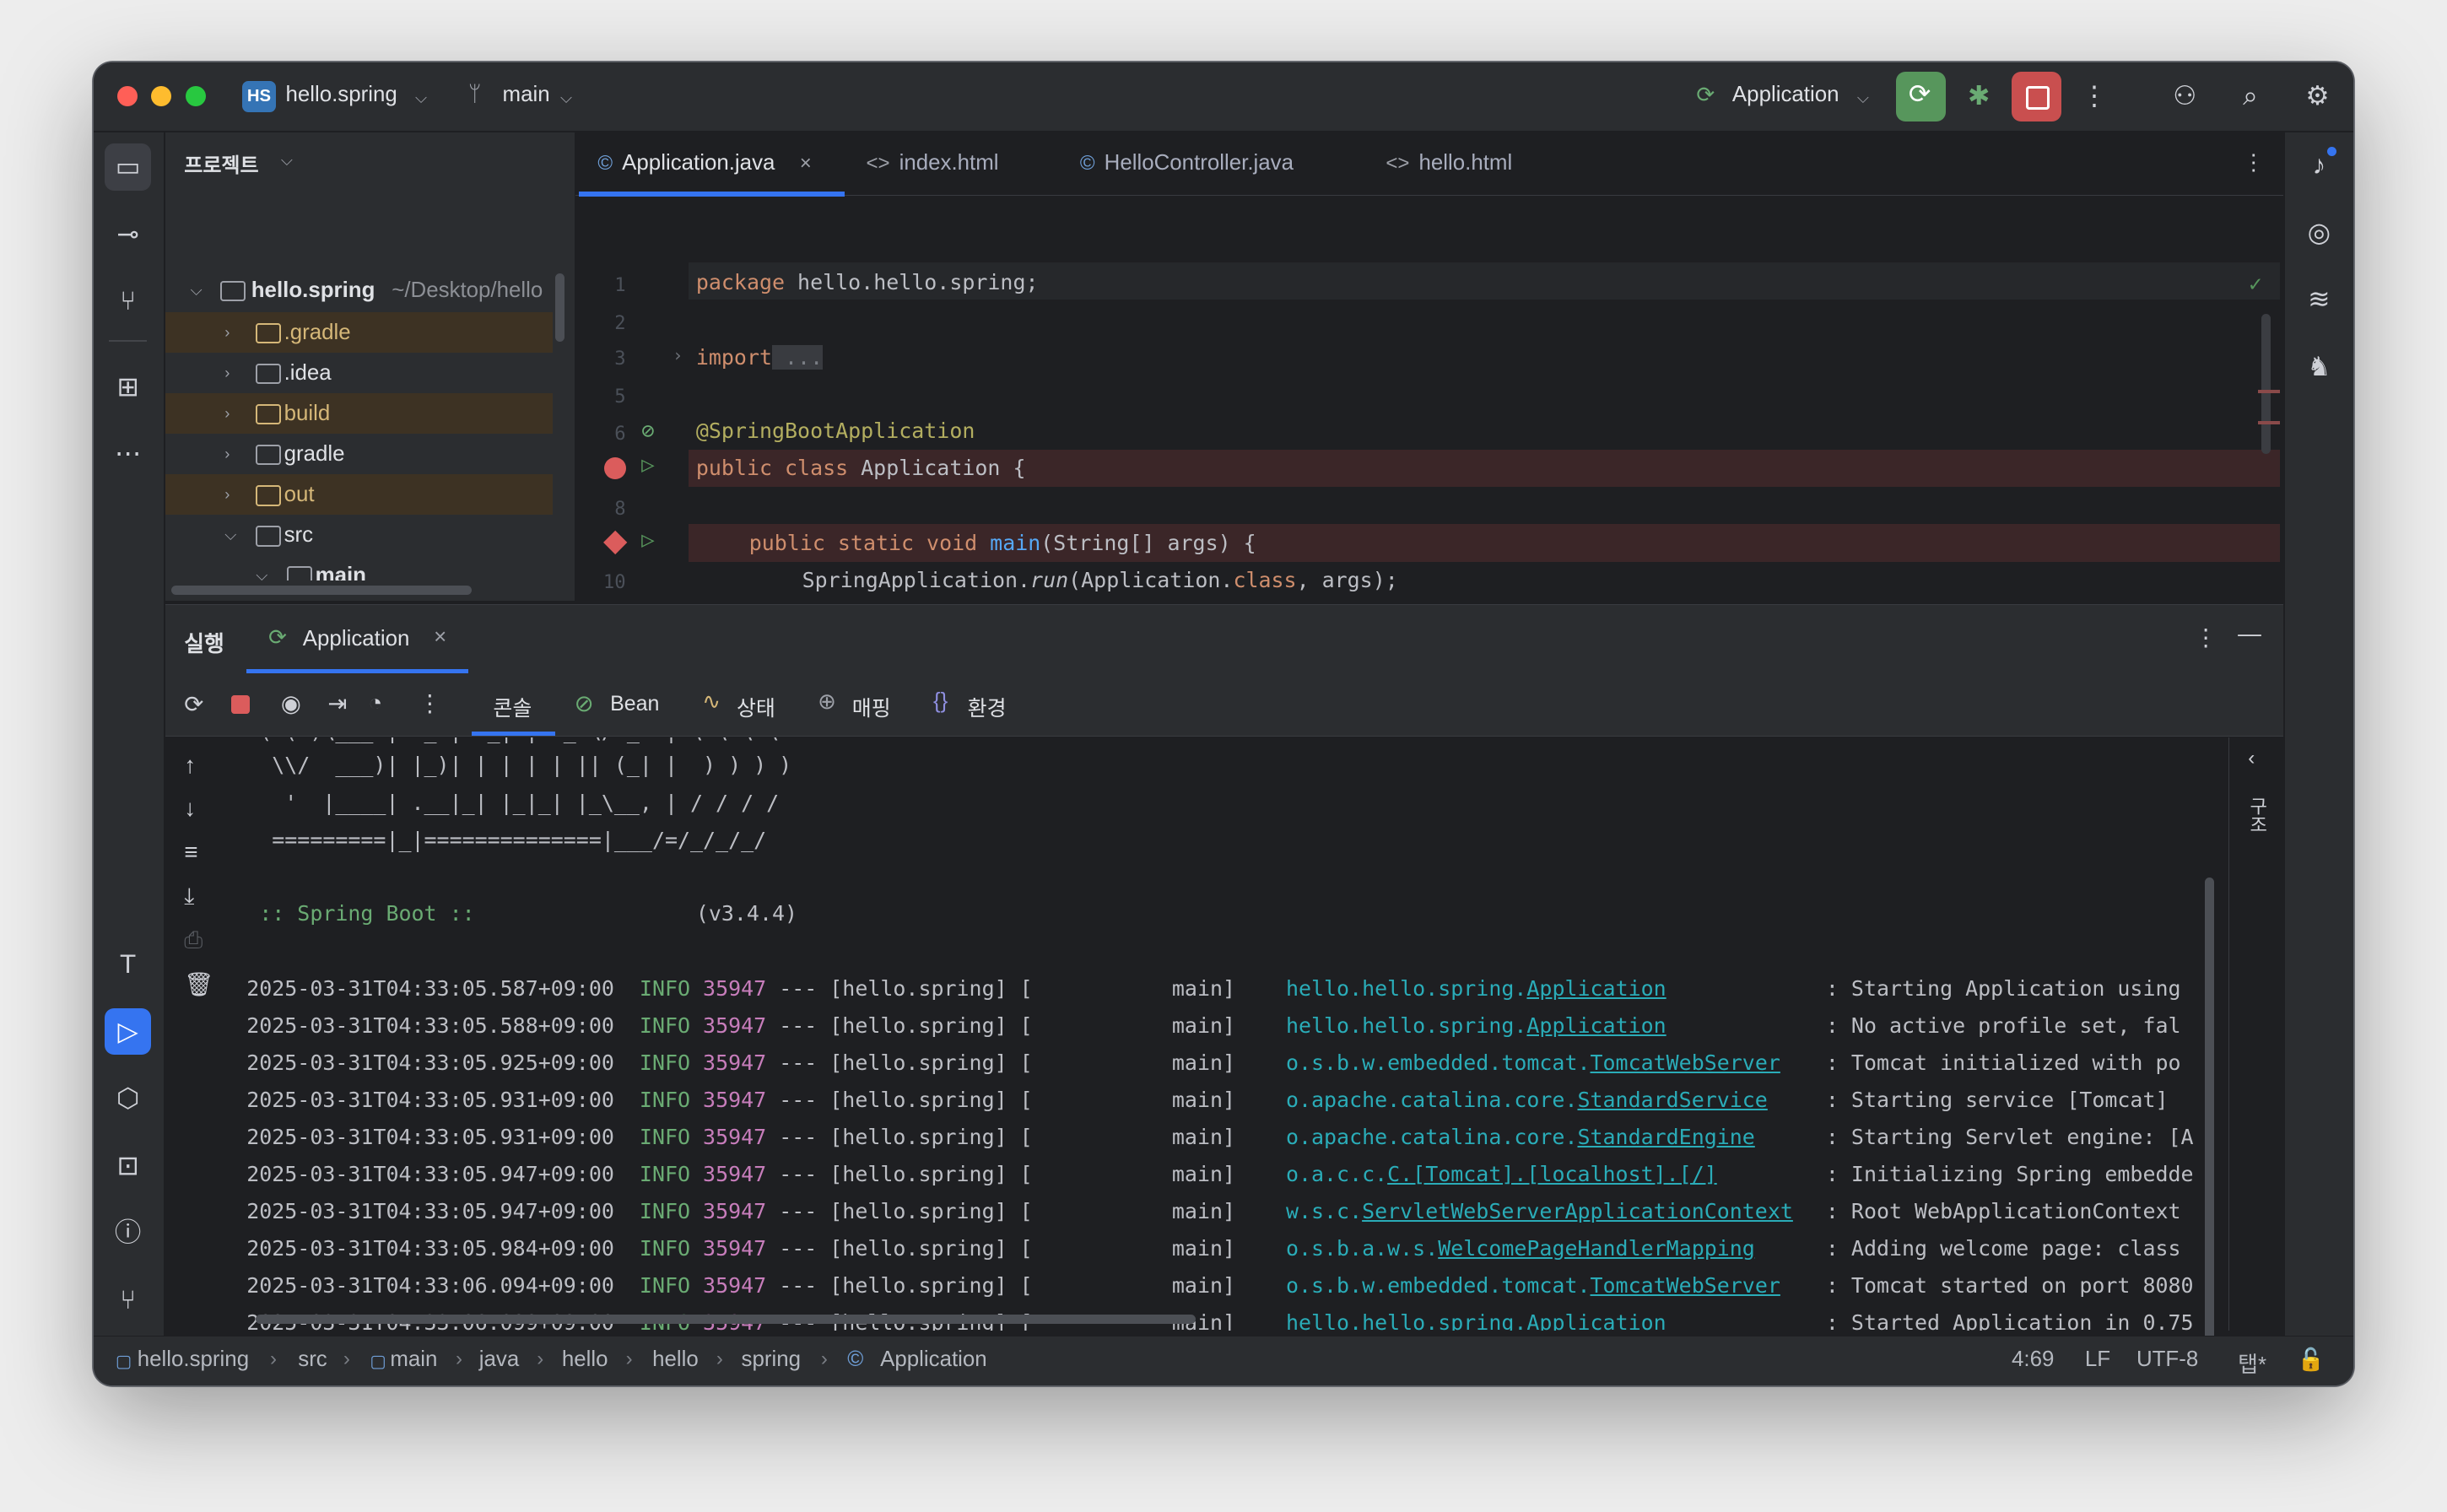 This screenshot has width=2447, height=1512. I want to click on editor-scrollbar, so click(2266, 384).